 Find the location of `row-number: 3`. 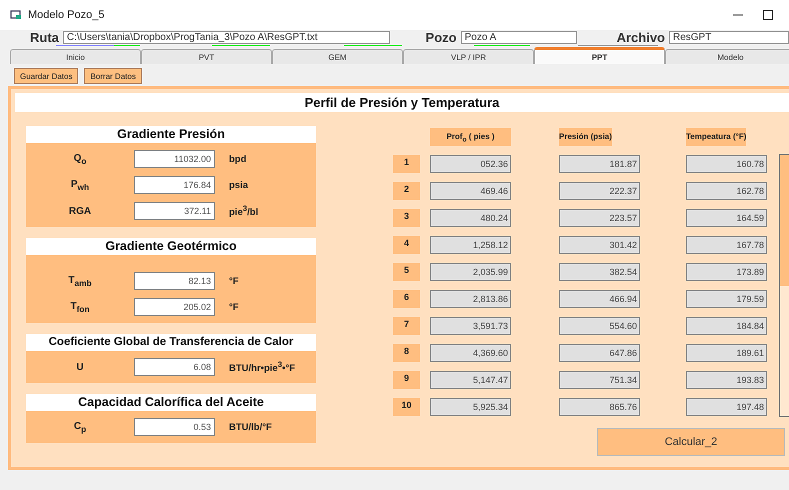

row-number: 3 is located at coordinates (406, 218).